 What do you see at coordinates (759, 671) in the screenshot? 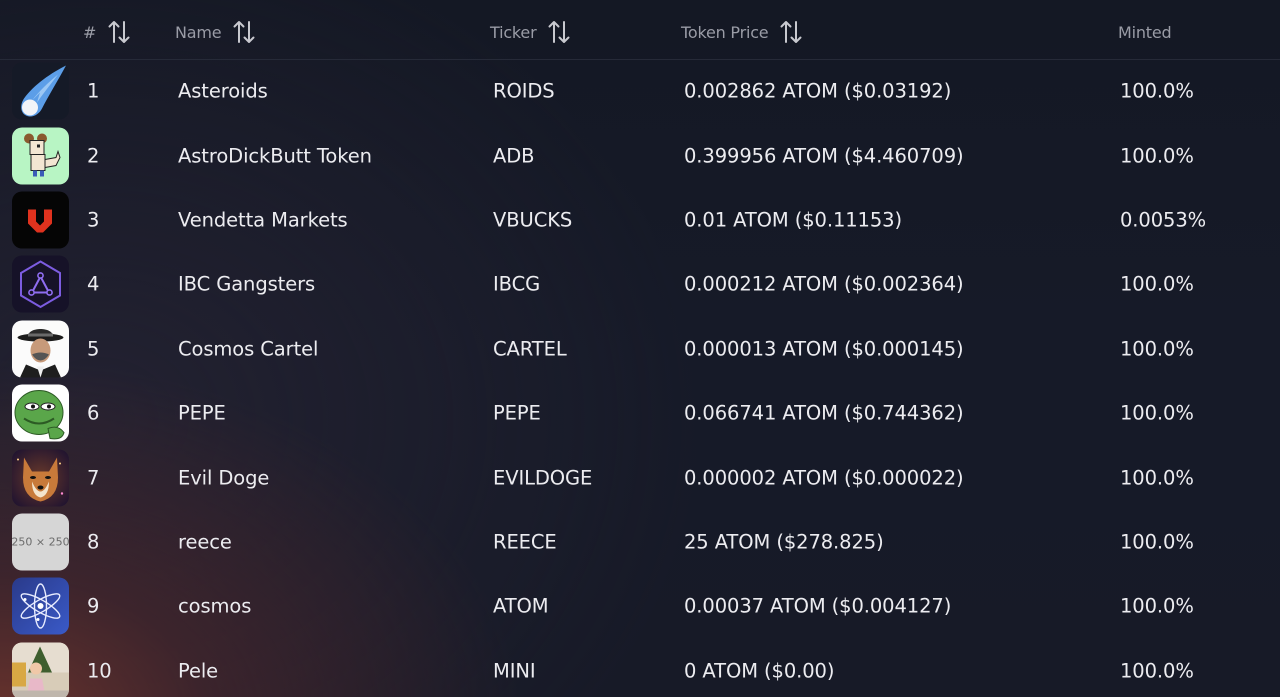
I see `token-price: 0 ATOM ($0.00)` at bounding box center [759, 671].